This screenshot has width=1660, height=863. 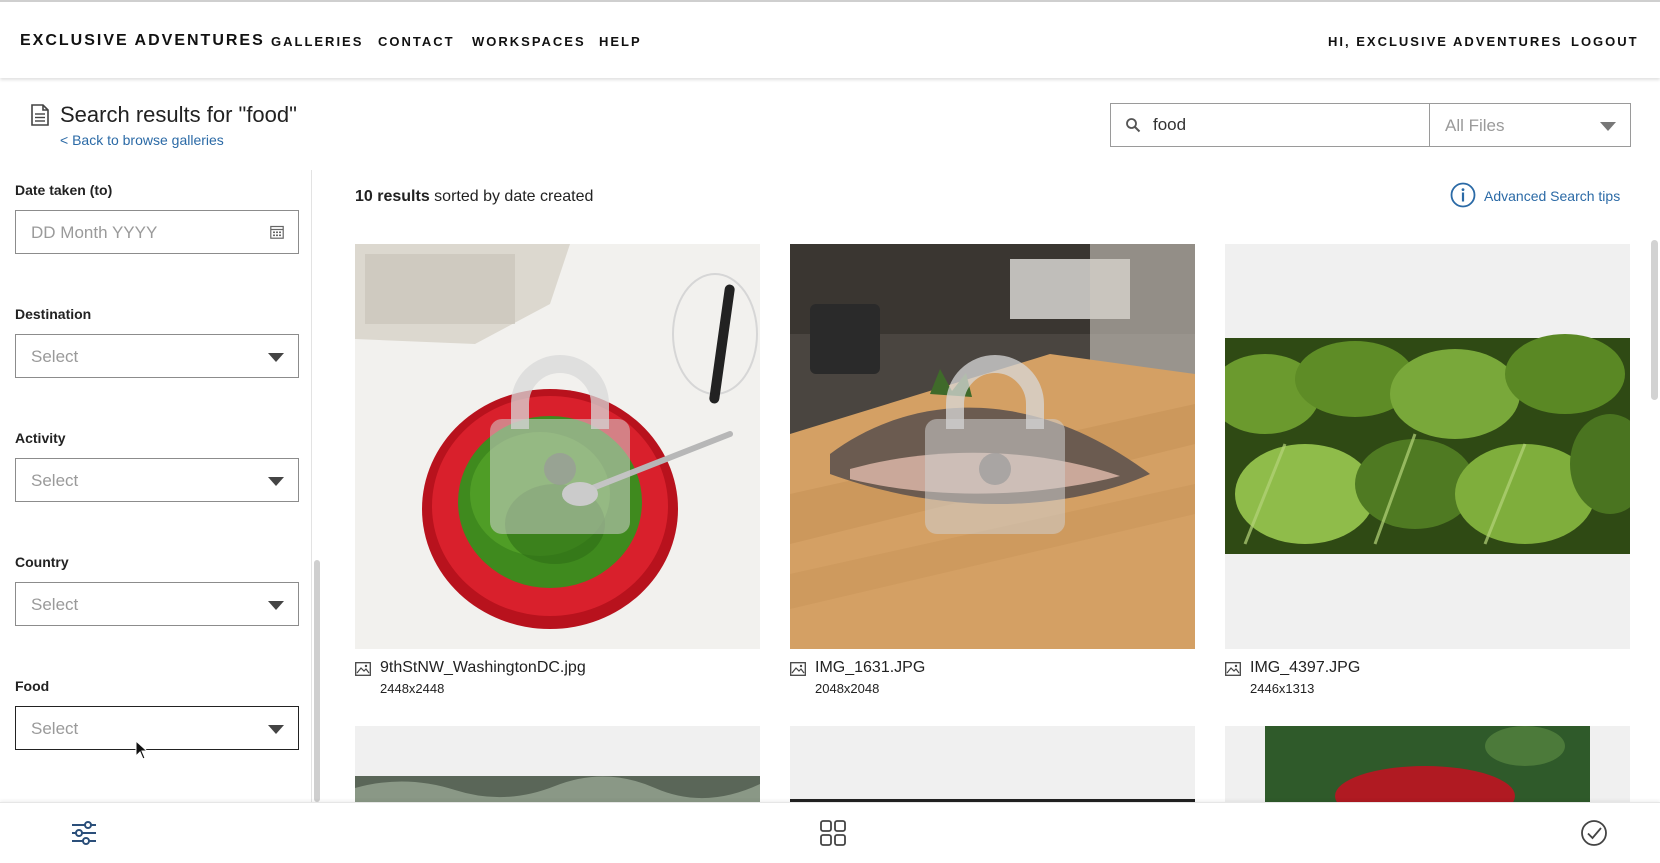 I want to click on advanced-search-tips-label: Advanced Search tips, so click(x=1552, y=196).